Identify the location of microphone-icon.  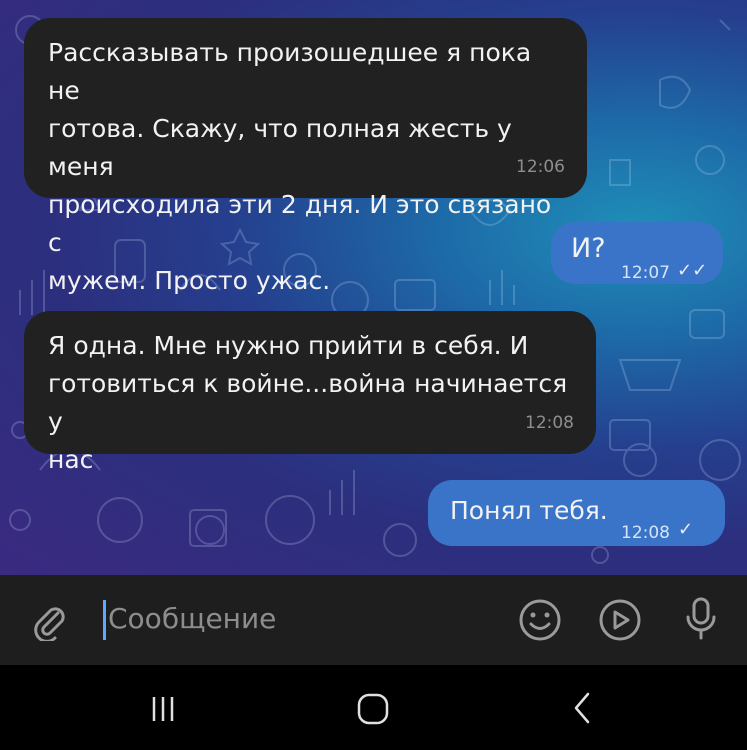
(701, 619).